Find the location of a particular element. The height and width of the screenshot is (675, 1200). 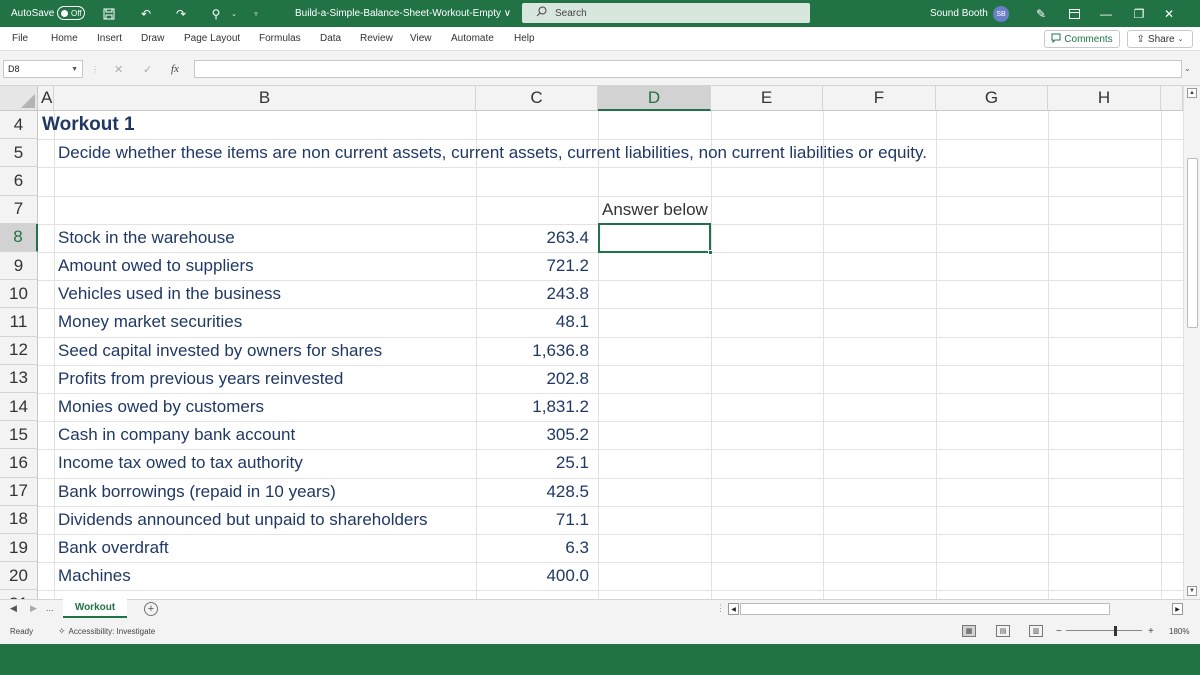

column-header-e: E is located at coordinates (767, 98).